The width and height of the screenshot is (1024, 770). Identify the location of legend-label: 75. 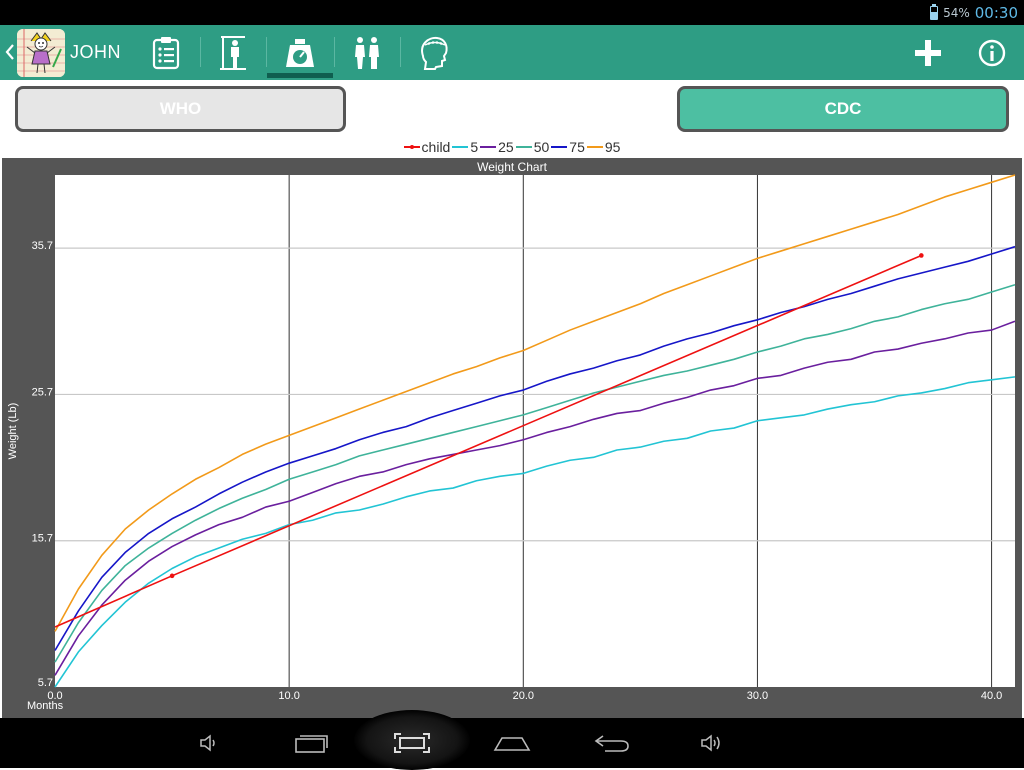
(577, 147).